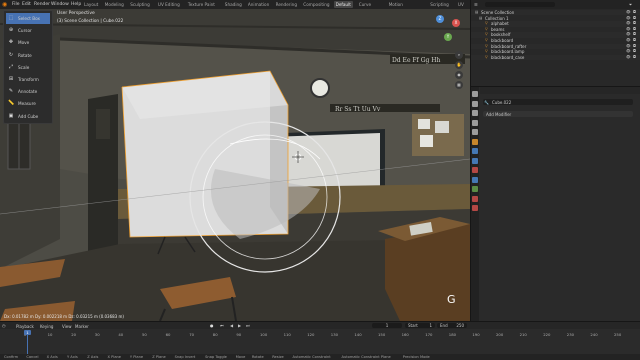  Describe the element at coordinates (500, 334) in the screenshot. I see `timeline-tick-label: 200` at that location.